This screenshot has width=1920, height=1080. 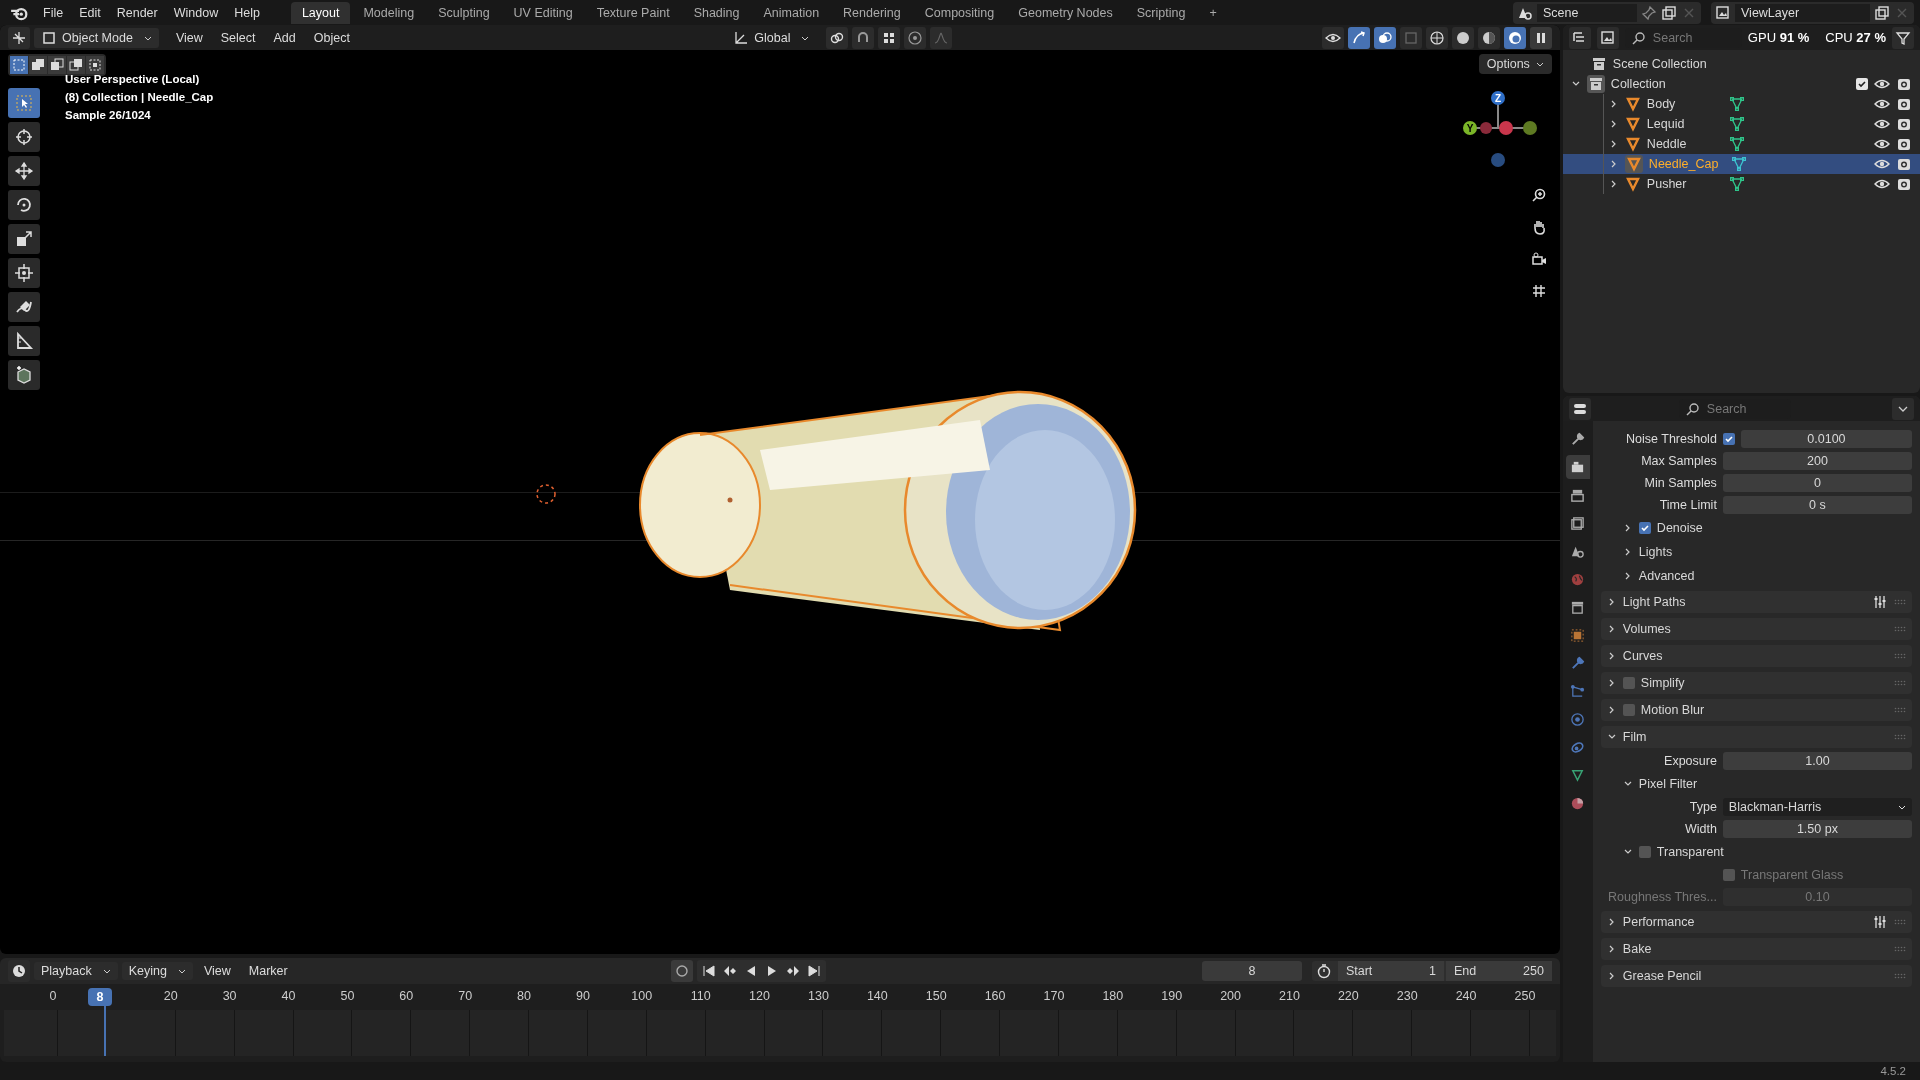 I want to click on wireframe-shading-icon, so click(x=1436, y=37).